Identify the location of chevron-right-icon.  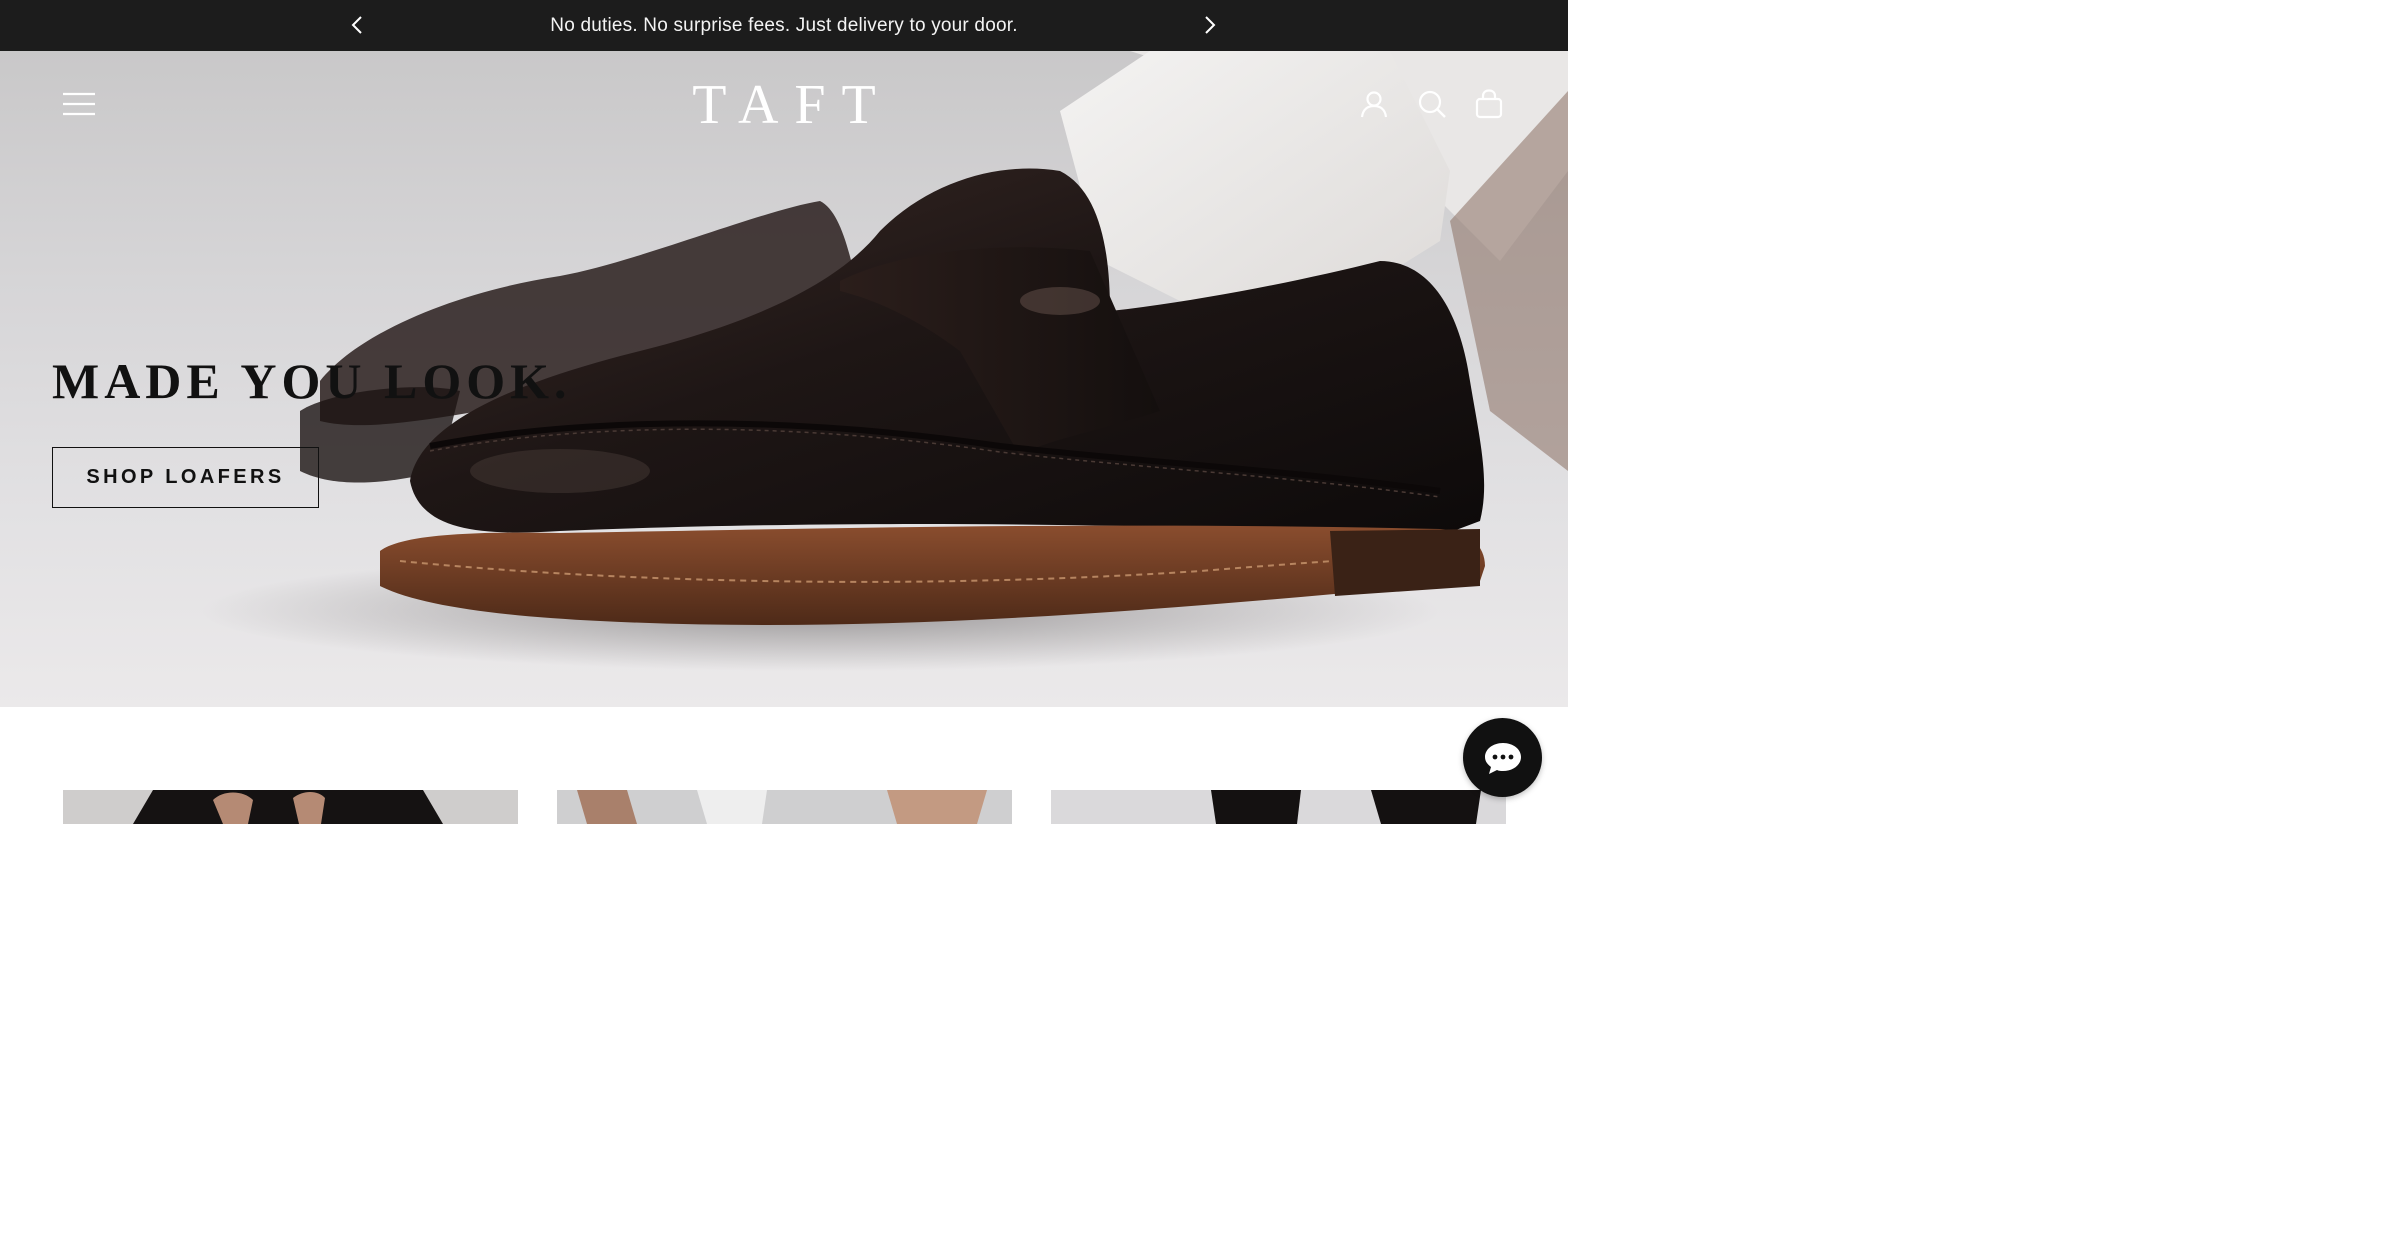
(1210, 25).